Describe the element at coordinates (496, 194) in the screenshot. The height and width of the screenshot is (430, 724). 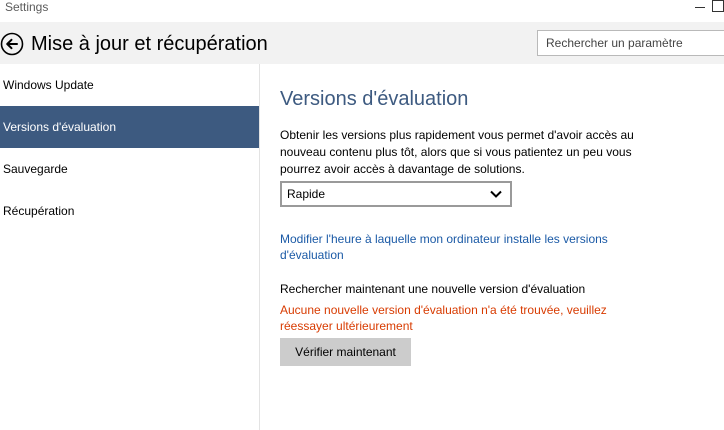
I see `chevron-down-icon` at that location.